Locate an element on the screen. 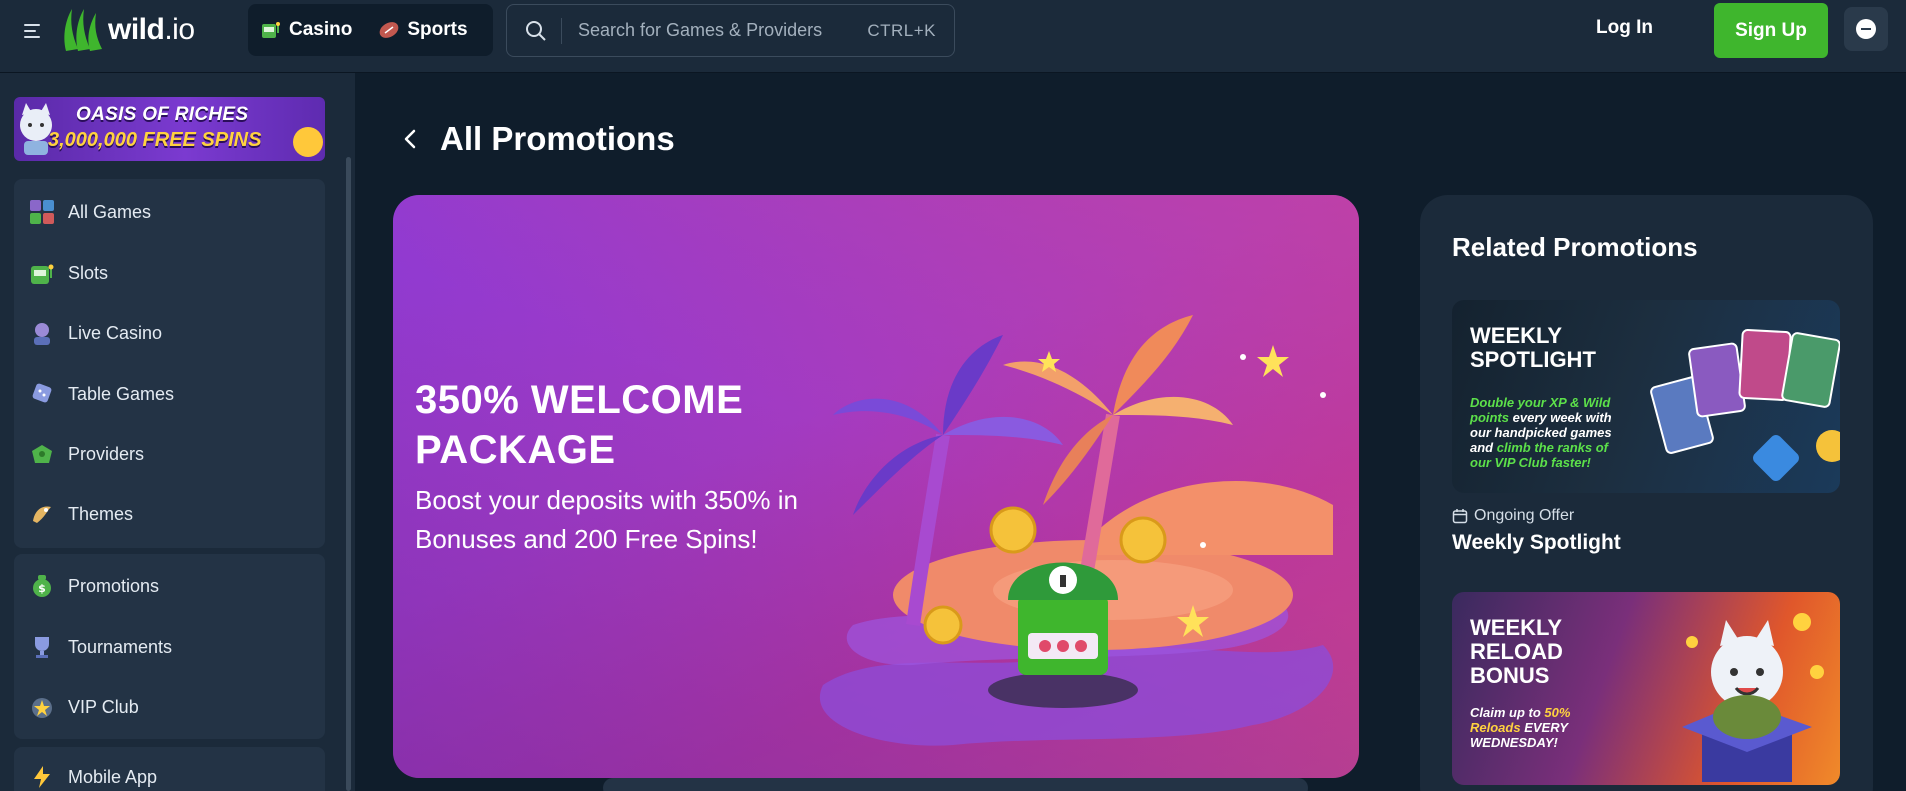  sidebar-group-app: Mobile App is located at coordinates (169, 769).